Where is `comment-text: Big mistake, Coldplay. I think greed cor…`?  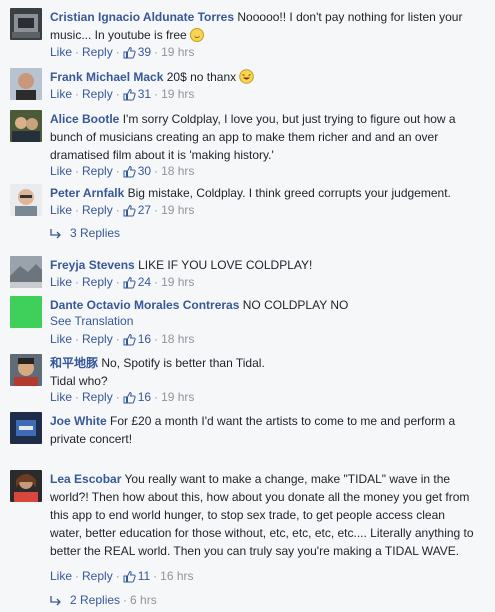
comment-text: Big mistake, Coldplay. I think greed cor… is located at coordinates (289, 193).